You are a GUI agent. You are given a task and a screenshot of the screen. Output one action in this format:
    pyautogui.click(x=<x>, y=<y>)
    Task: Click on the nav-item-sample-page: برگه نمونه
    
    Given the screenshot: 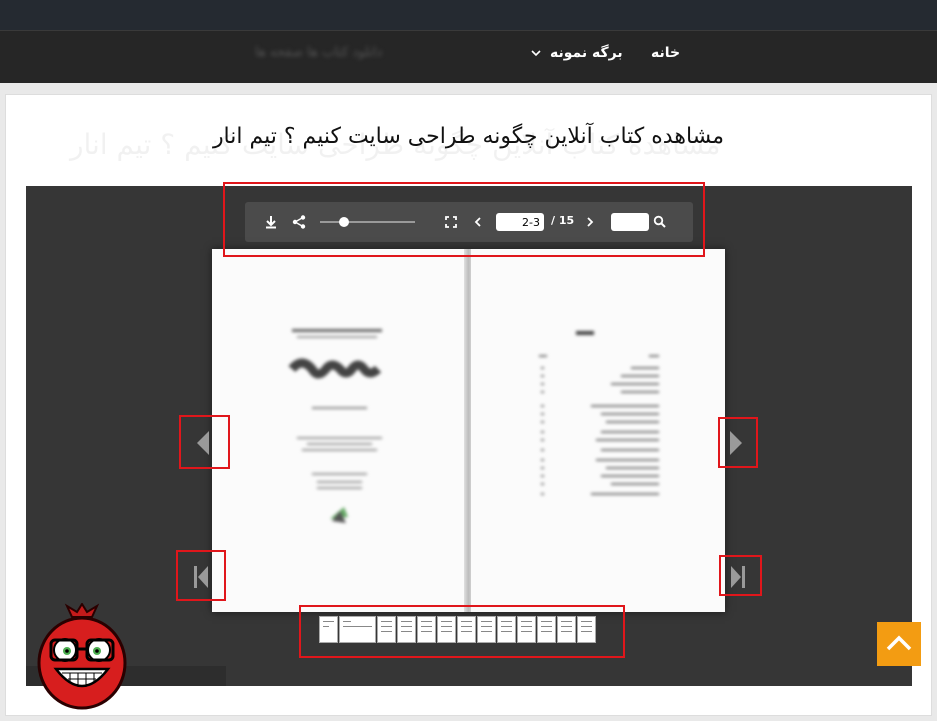 What is the action you would take?
    pyautogui.click(x=586, y=53)
    